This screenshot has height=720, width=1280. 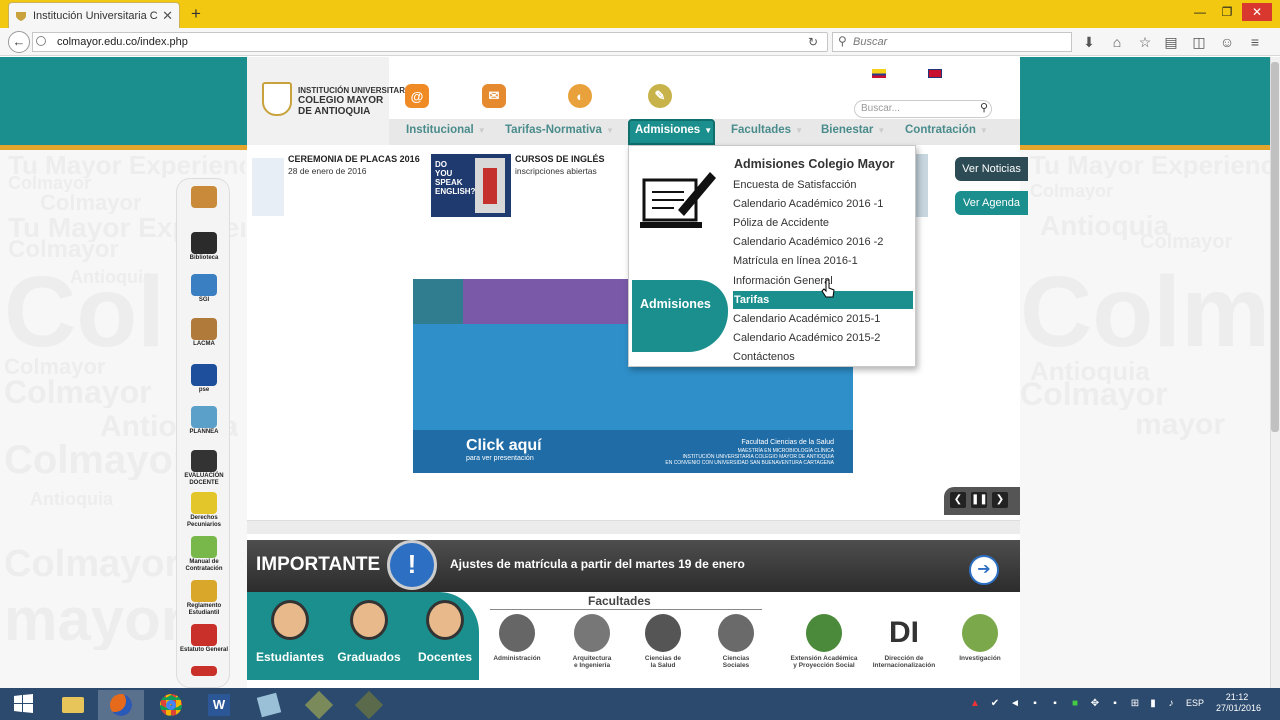 I want to click on back-arrow-icon: ←, so click(x=19, y=42).